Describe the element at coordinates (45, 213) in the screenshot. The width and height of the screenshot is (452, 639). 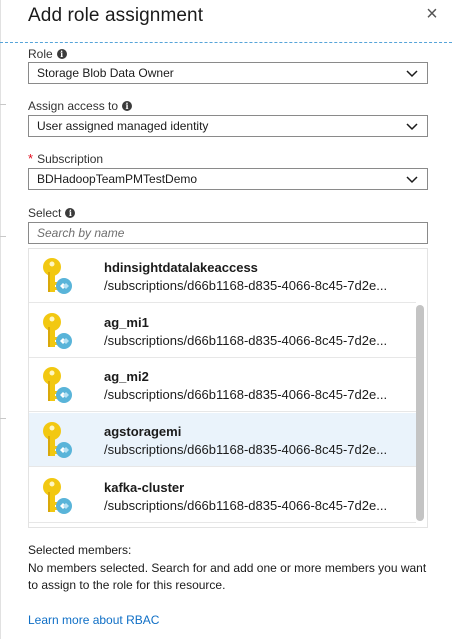
I see `select-label: Select` at that location.